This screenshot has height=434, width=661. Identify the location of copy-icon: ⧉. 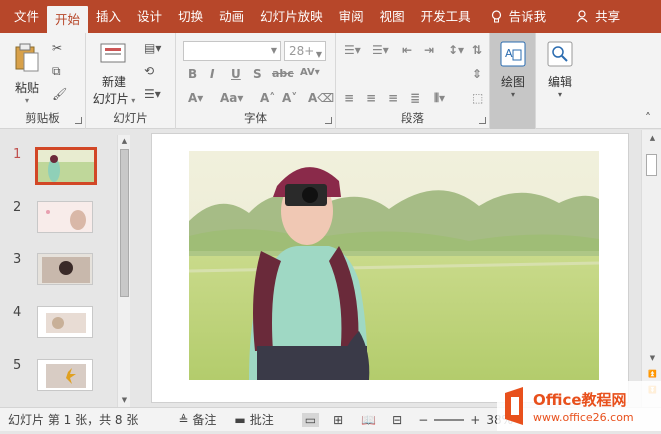
(56, 71).